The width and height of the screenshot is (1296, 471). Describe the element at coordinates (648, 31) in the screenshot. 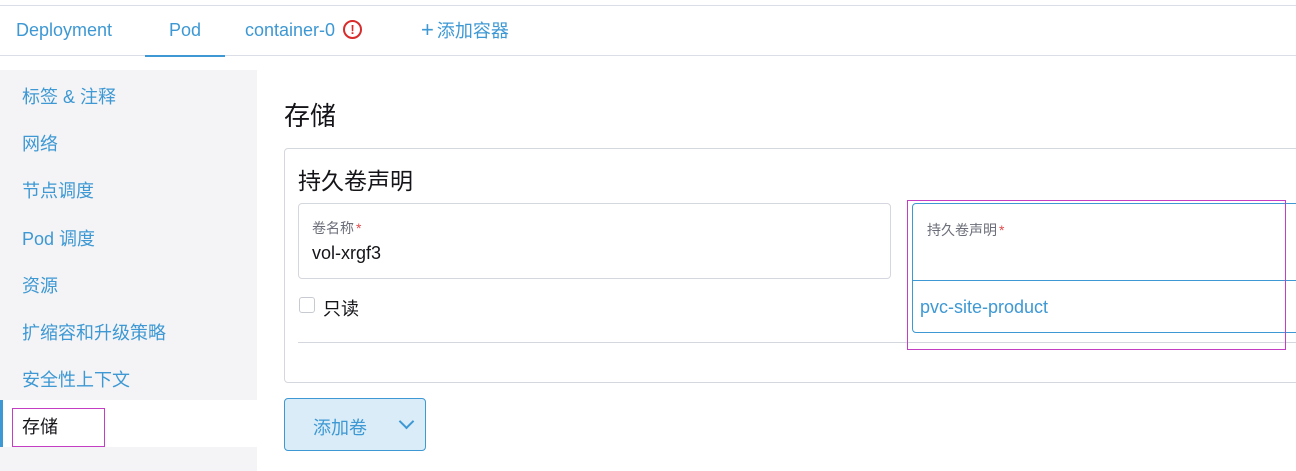

I see `top-tab-bar: Deployment Pod container-0 ! + 添加容器` at that location.